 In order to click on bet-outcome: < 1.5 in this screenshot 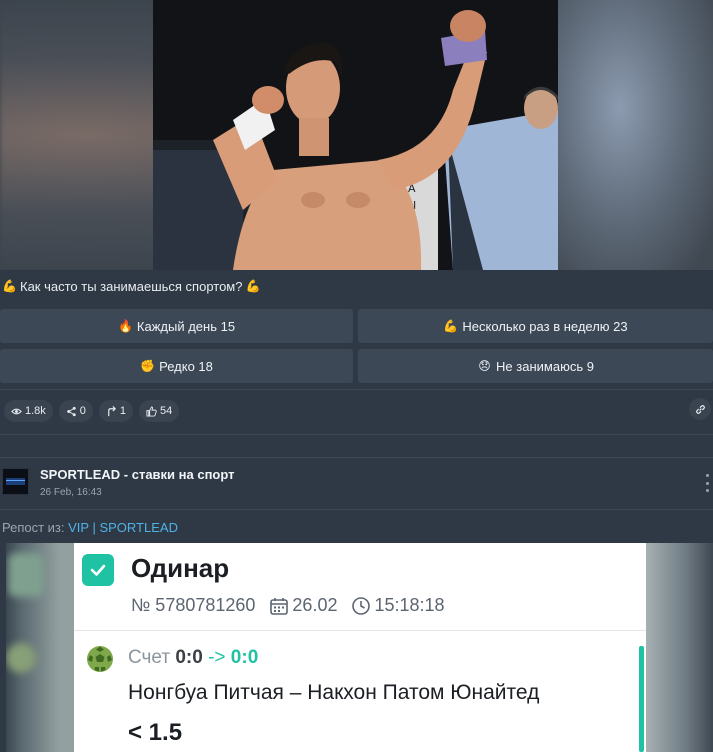, I will do `click(155, 732)`.